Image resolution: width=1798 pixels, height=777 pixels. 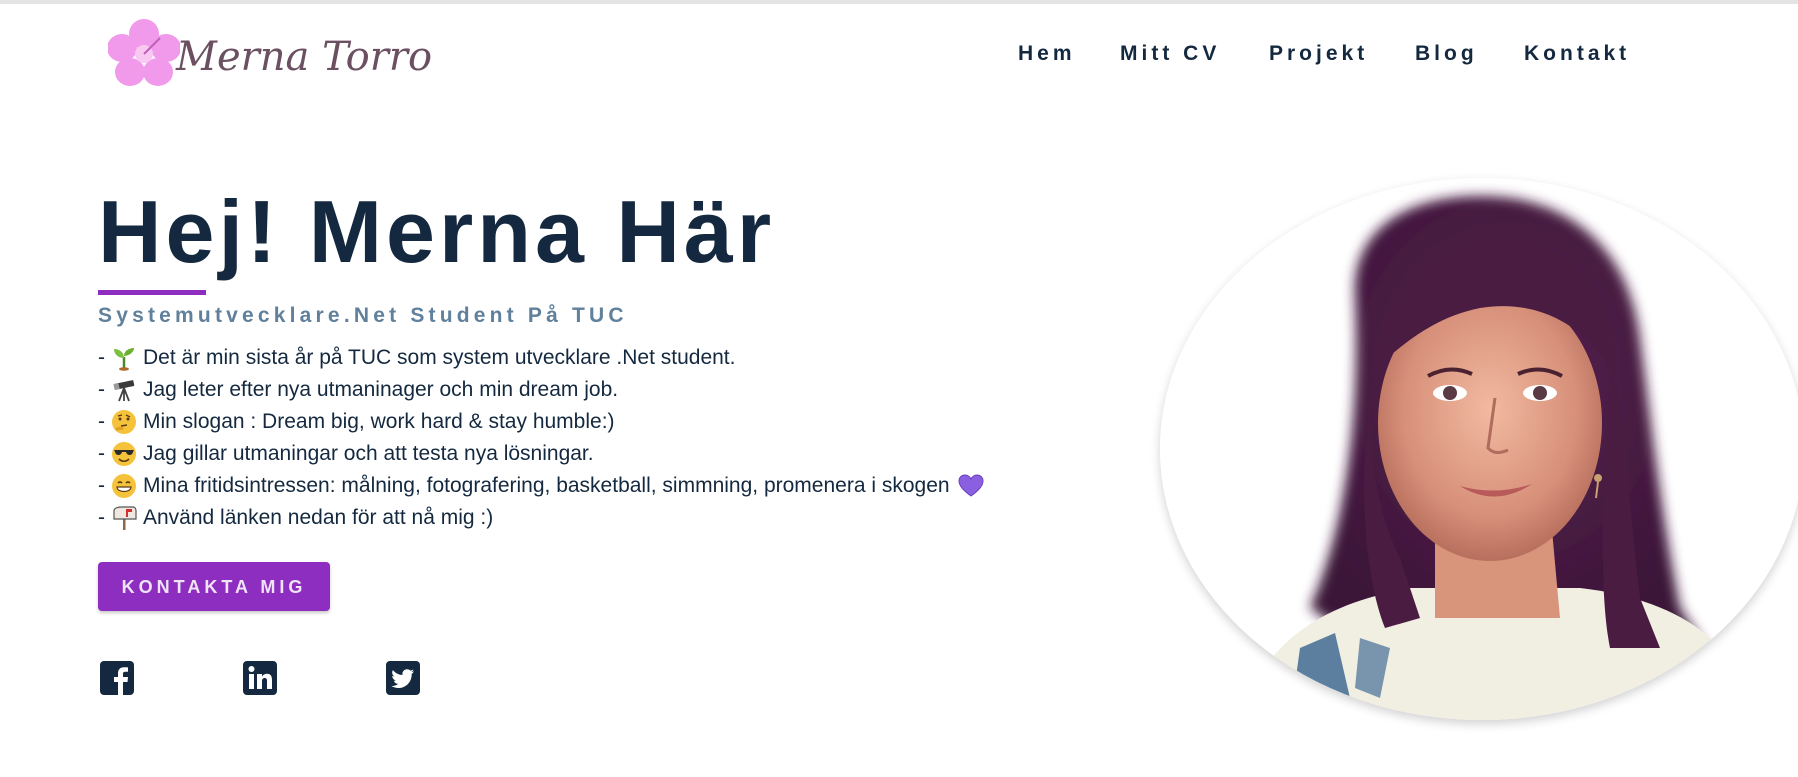 I want to click on nav-item-projekt: Projekt, so click(x=1318, y=54).